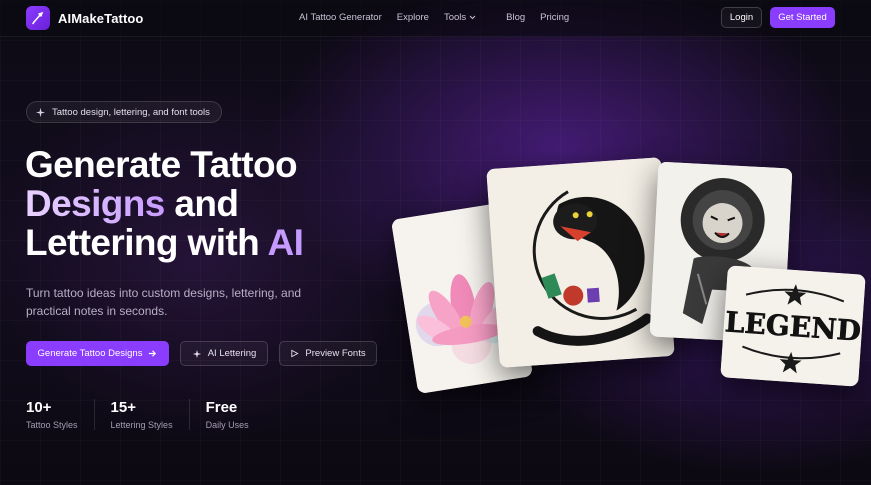  I want to click on panther-moon-tattoo-image, so click(580, 262).